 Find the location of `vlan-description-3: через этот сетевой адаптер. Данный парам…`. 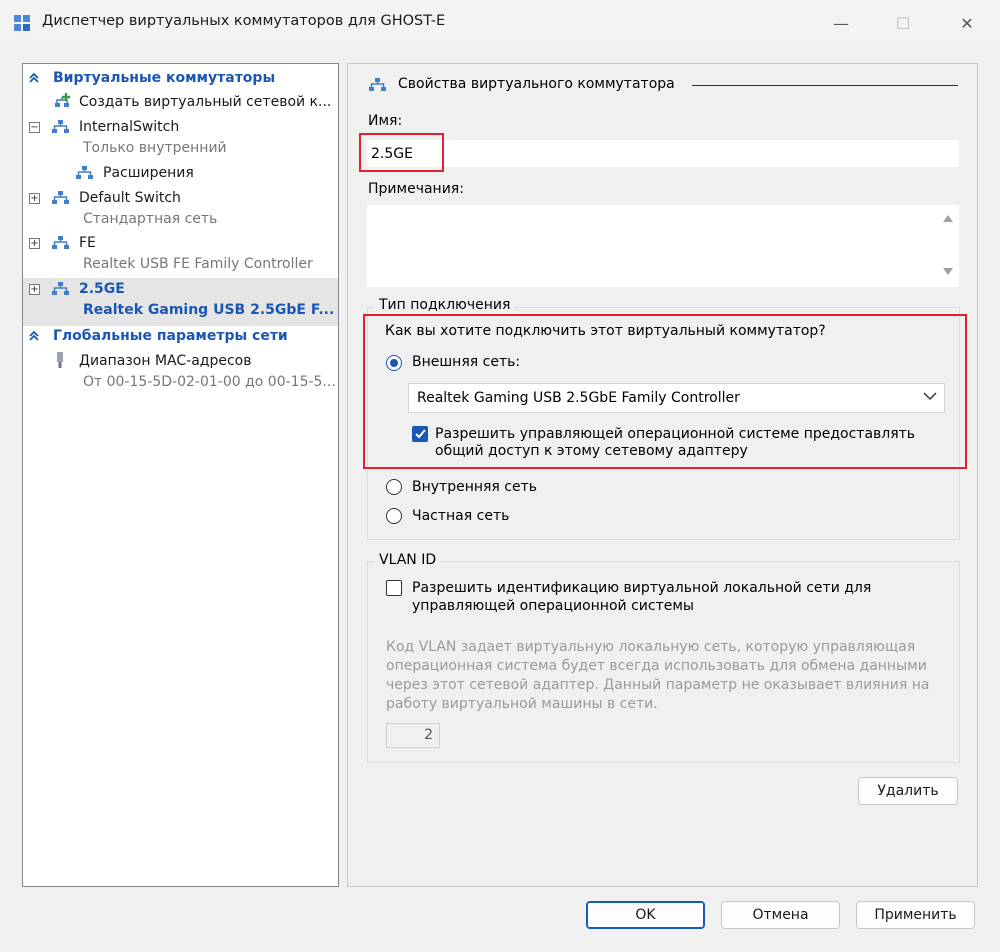

vlan-description-3: через этот сетевой адаптер. Данный парам… is located at coordinates (658, 685).